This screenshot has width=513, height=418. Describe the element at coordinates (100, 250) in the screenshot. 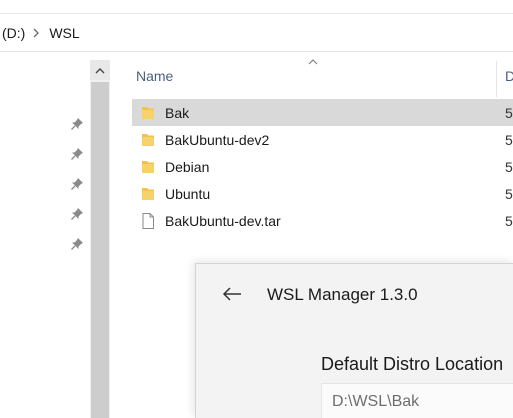

I see `scroll-thumb` at that location.